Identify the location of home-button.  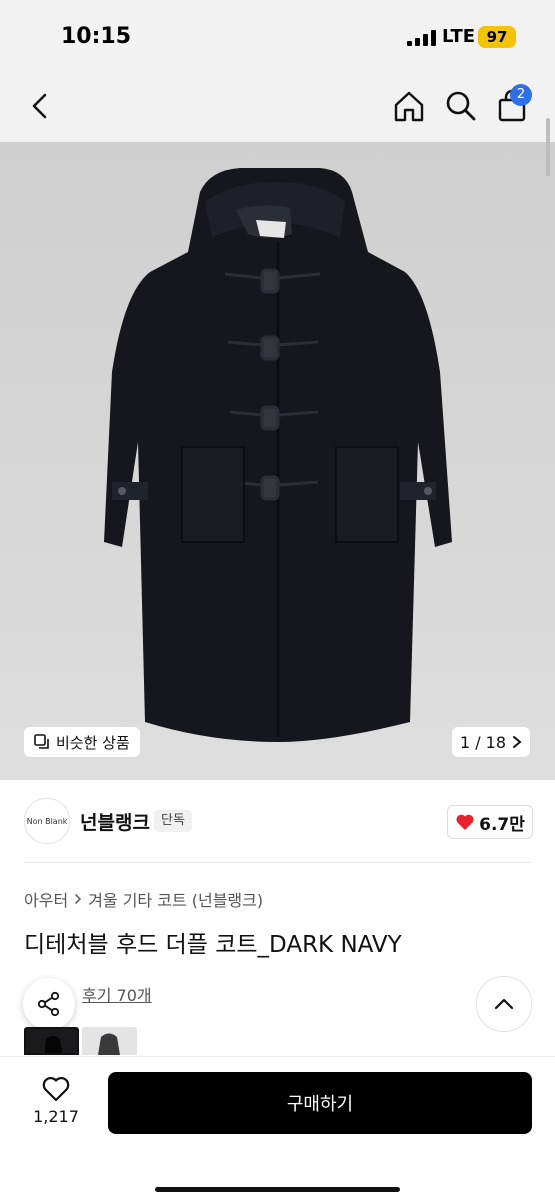
(409, 106).